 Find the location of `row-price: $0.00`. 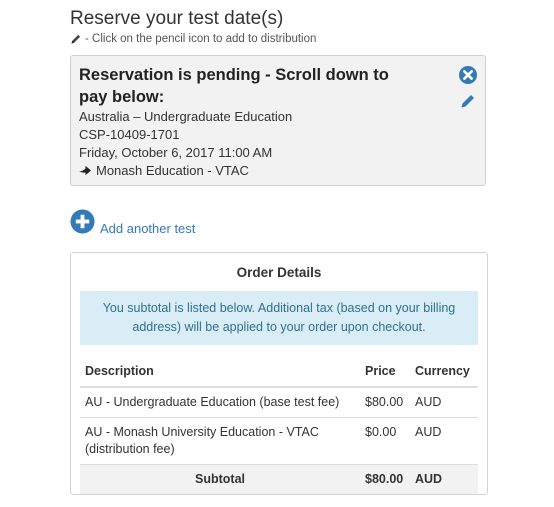

row-price: $0.00 is located at coordinates (385, 441).